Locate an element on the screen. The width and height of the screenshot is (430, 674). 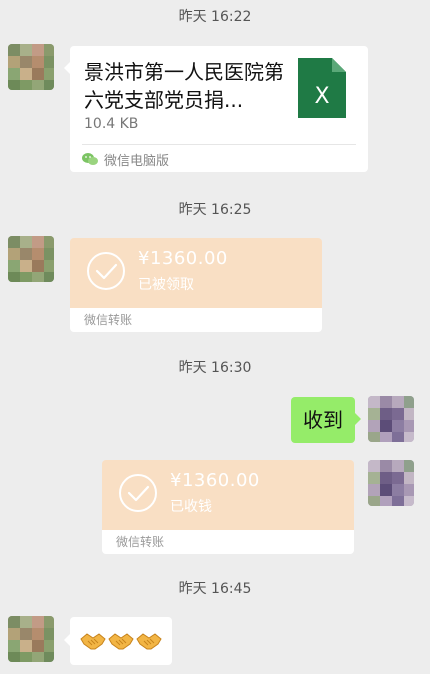
file-source: 微信电脑版 is located at coordinates (126, 159).